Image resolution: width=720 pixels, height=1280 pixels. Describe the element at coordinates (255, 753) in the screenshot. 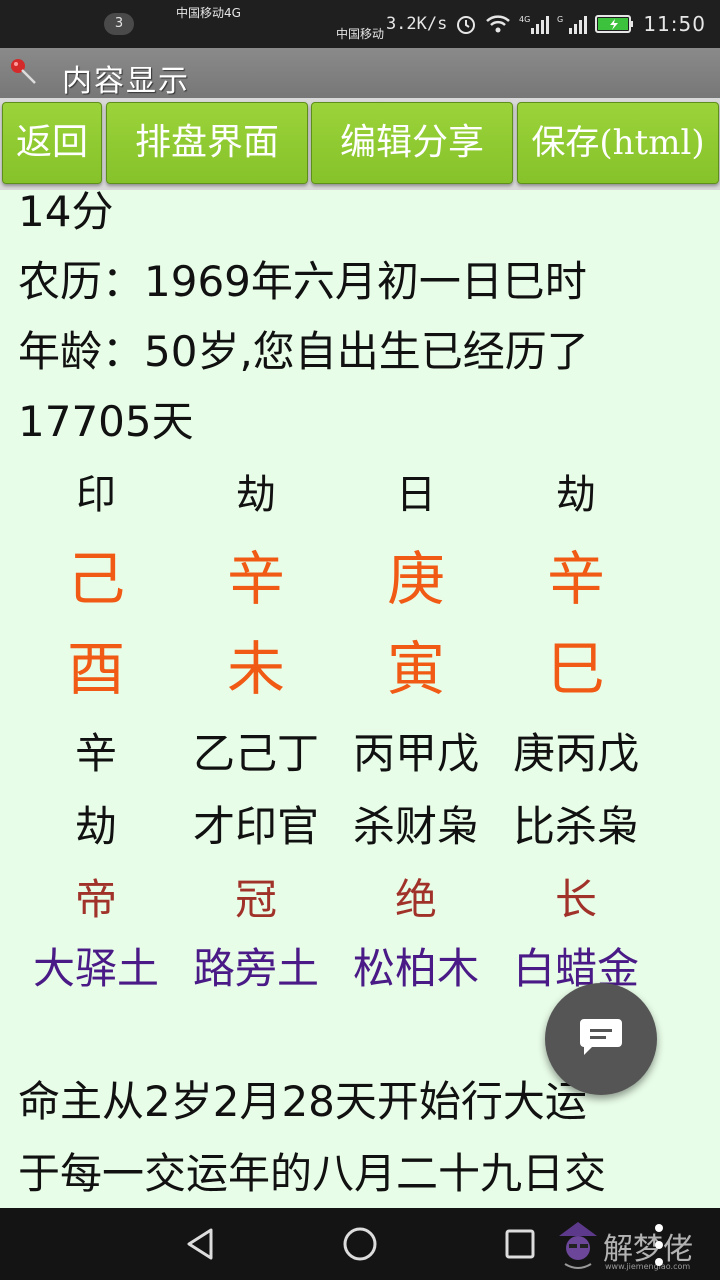

I see `pillar-month-hidden-stems: 乙己丁` at that location.